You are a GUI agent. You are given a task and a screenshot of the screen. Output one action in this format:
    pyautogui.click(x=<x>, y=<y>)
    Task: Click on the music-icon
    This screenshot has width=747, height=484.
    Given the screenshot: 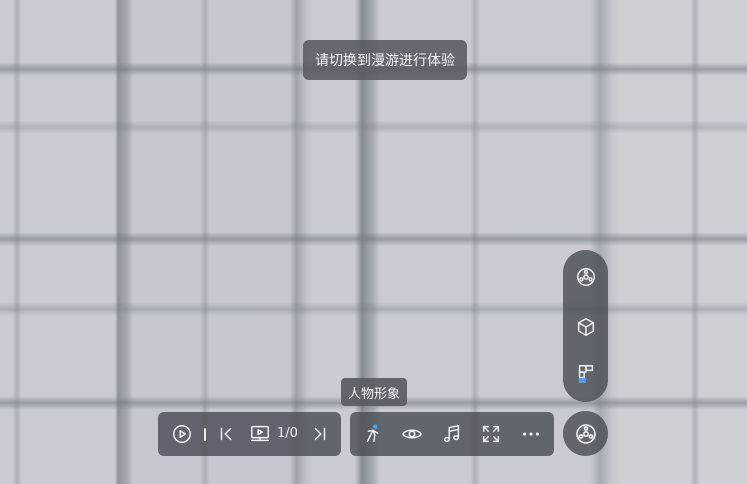 What is the action you would take?
    pyautogui.click(x=452, y=434)
    